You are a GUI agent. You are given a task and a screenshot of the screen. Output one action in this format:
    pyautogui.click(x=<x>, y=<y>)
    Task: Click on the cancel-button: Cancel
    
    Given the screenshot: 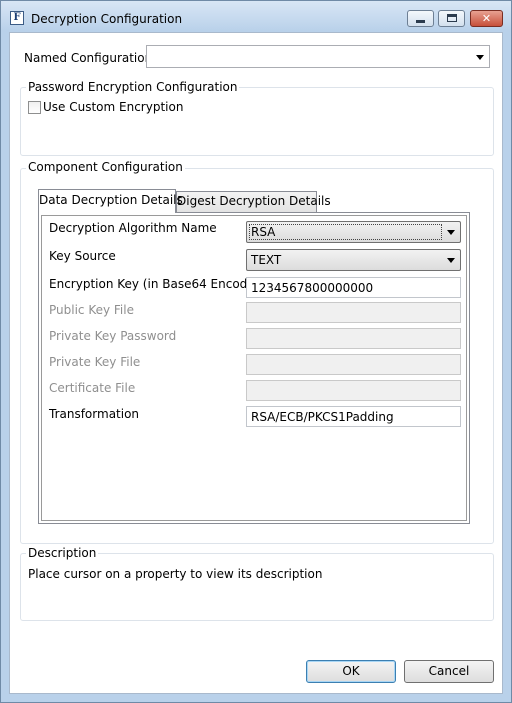 What is the action you would take?
    pyautogui.click(x=449, y=671)
    